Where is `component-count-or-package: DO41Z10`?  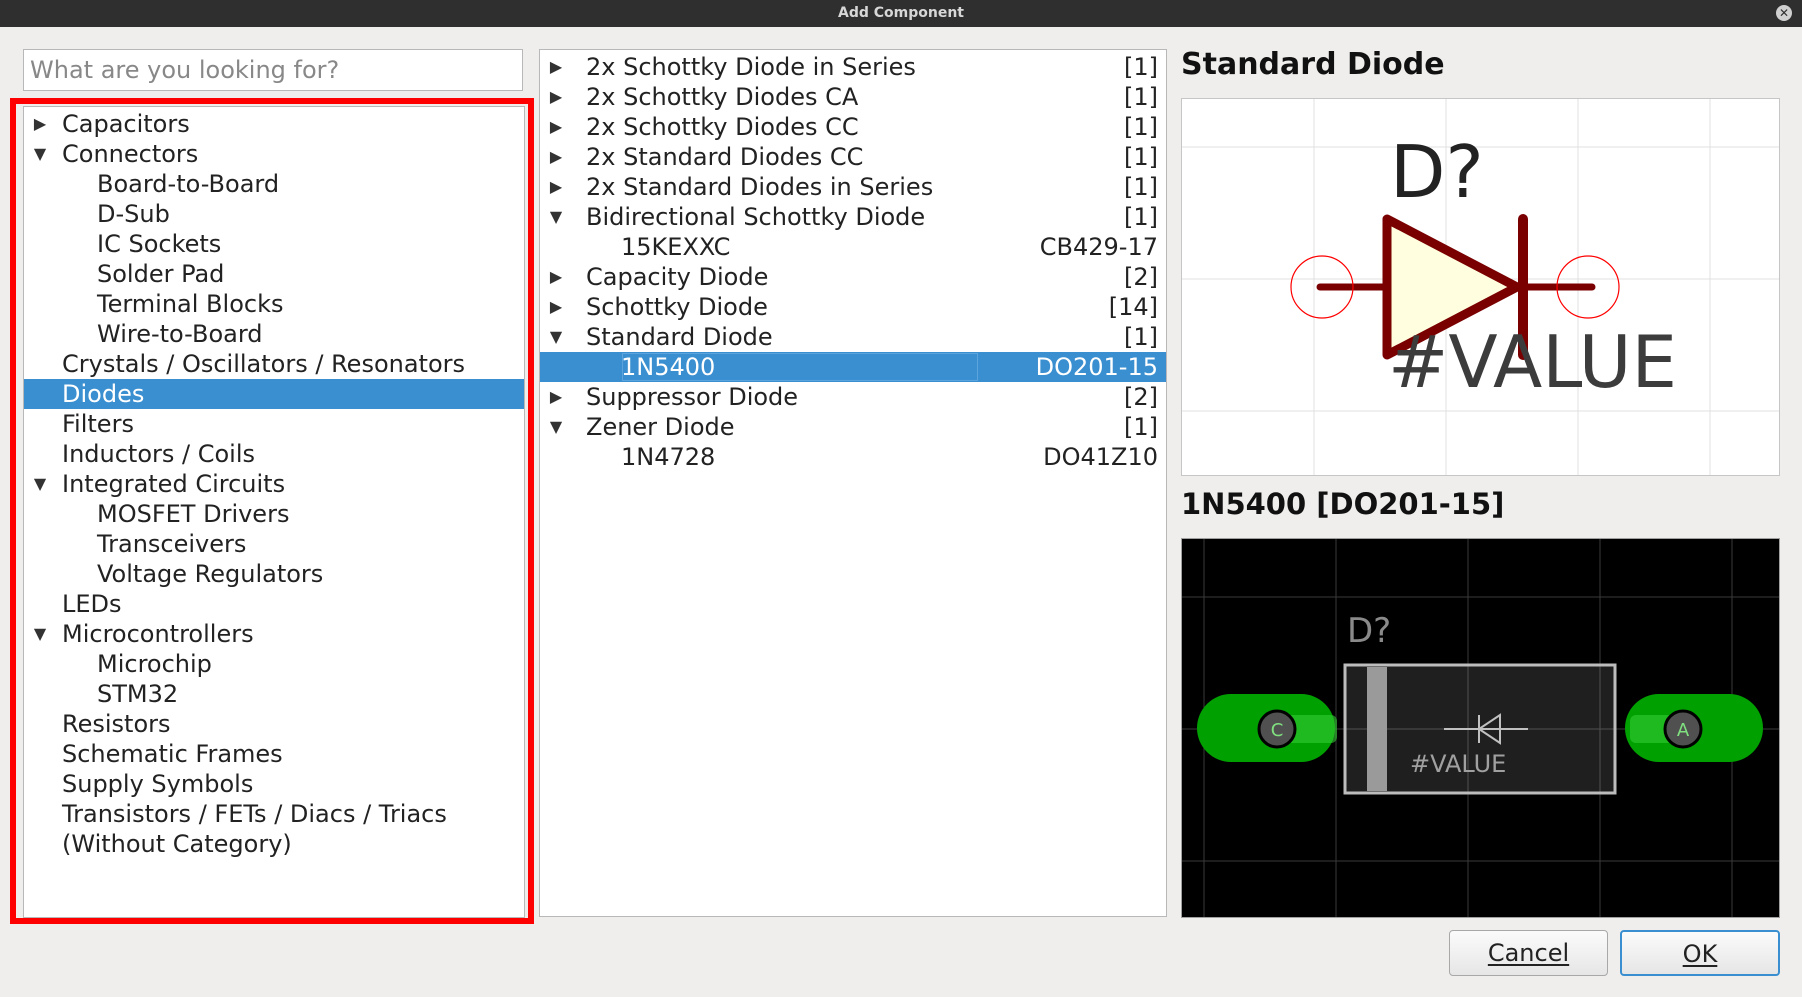 component-count-or-package: DO41Z10 is located at coordinates (1100, 457).